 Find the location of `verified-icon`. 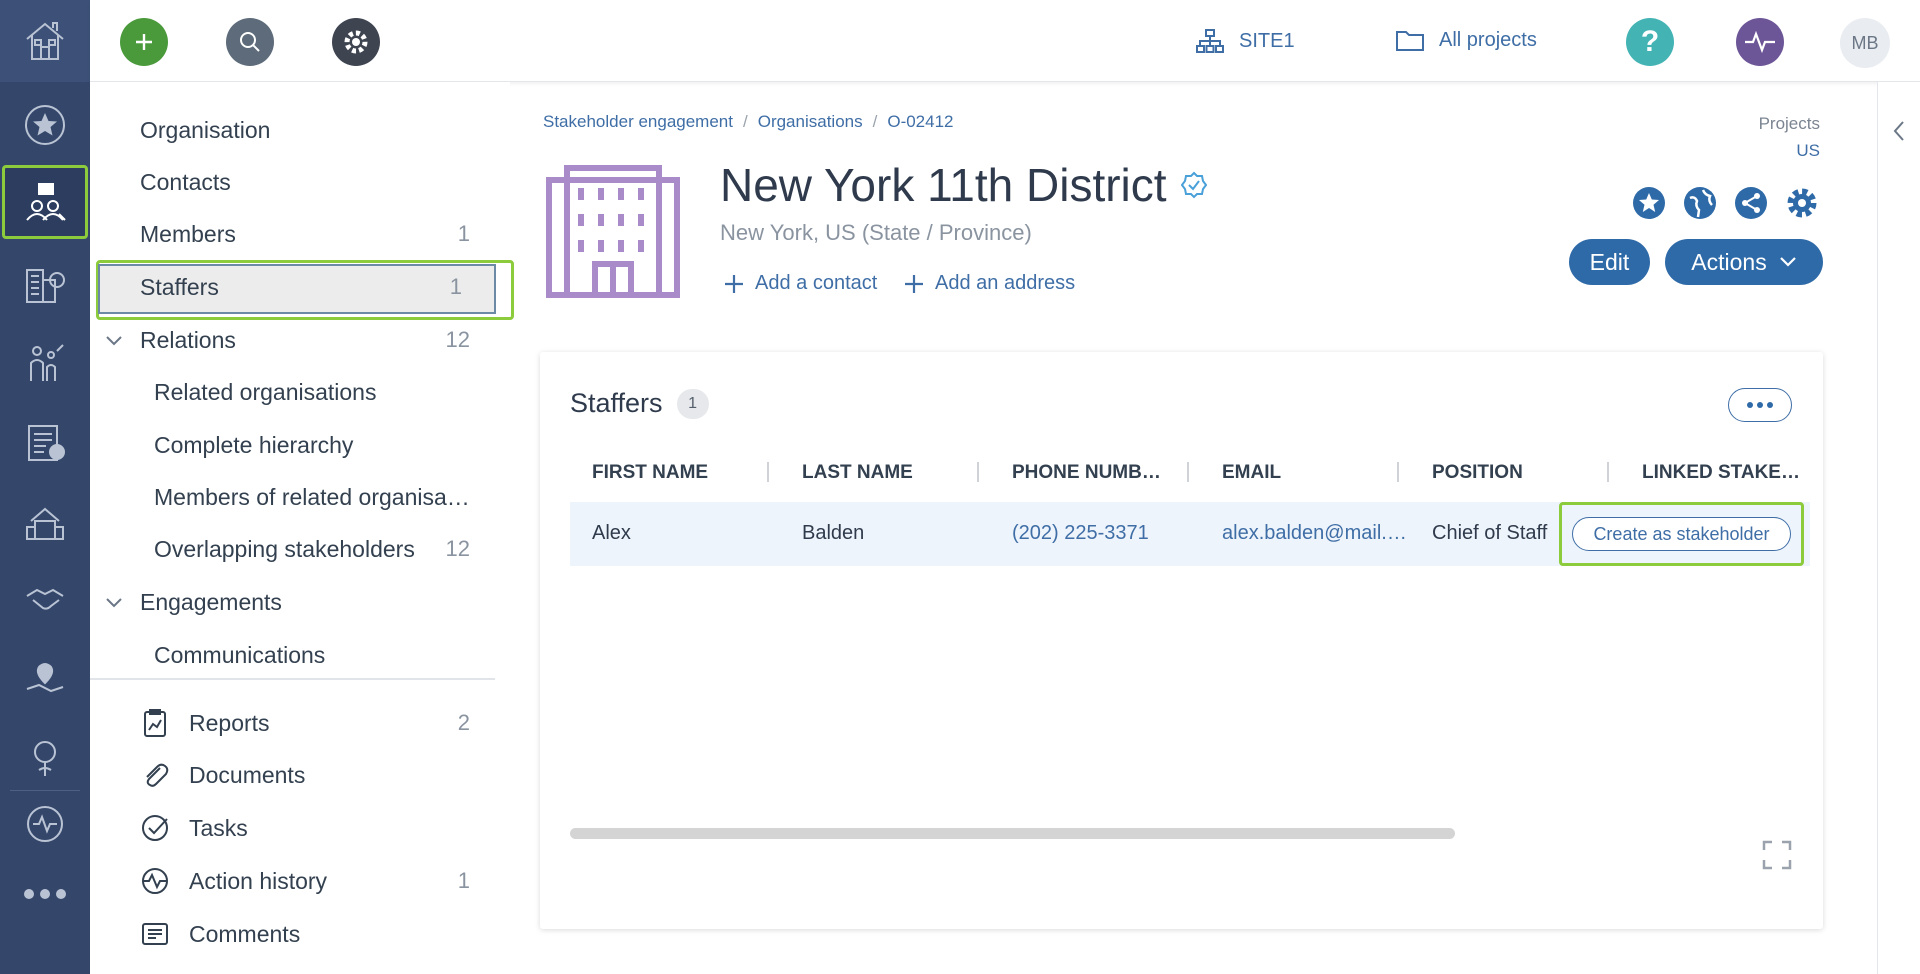

verified-icon is located at coordinates (1193, 185).